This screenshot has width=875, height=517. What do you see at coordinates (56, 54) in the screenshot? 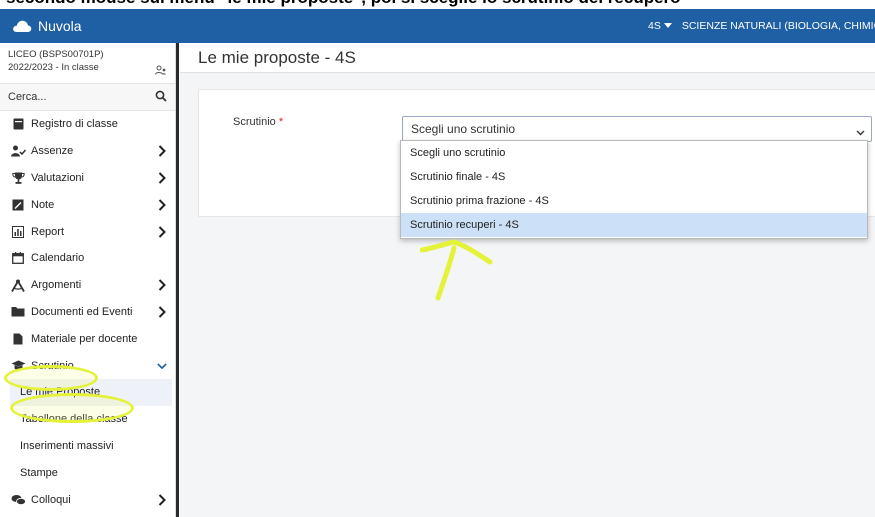
I see `school-name: LICEO (BSPS00701P)` at bounding box center [56, 54].